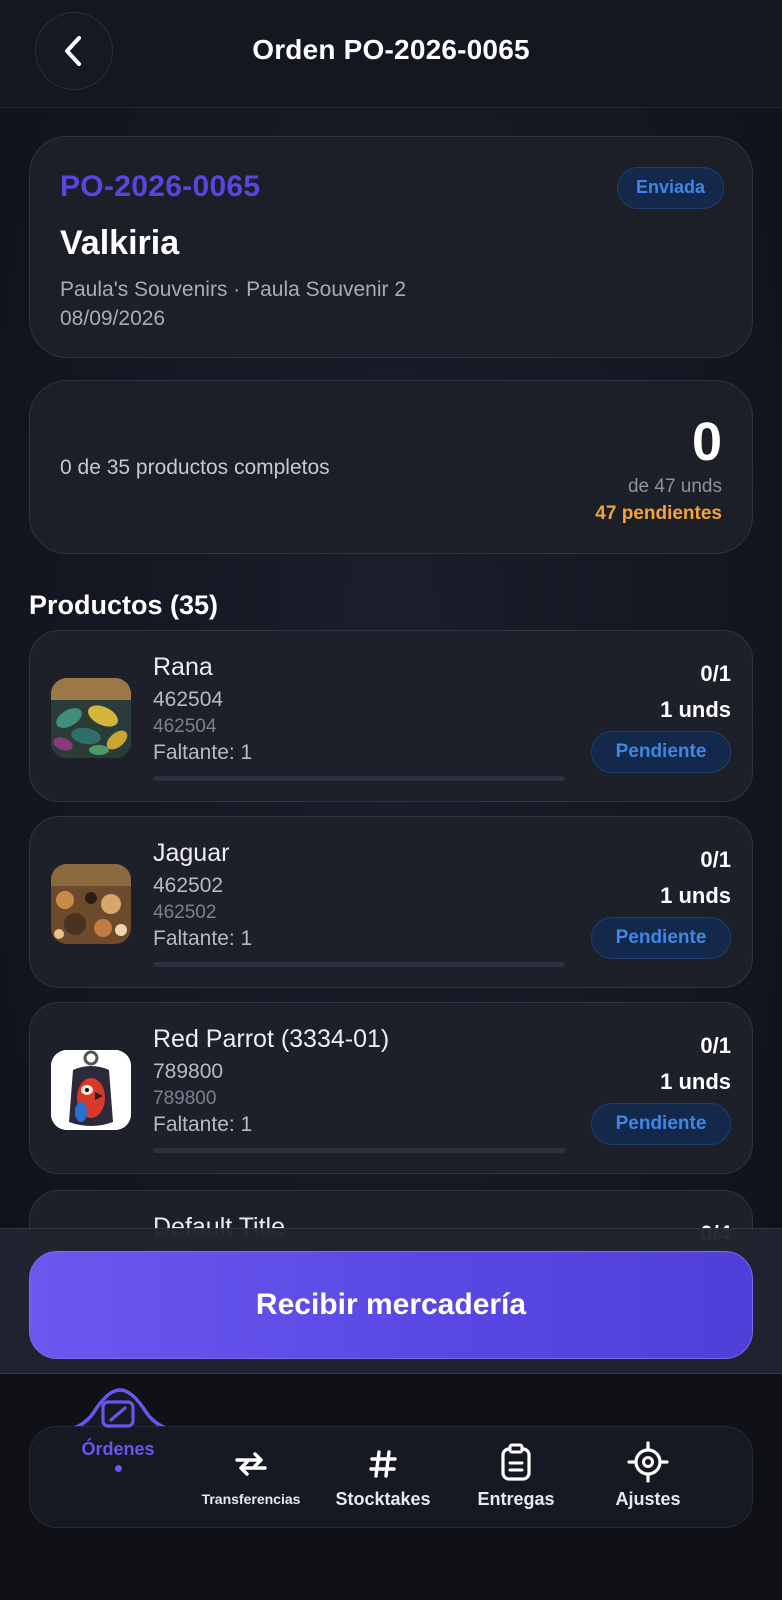  I want to click on product-sku: 462504, so click(188, 699).